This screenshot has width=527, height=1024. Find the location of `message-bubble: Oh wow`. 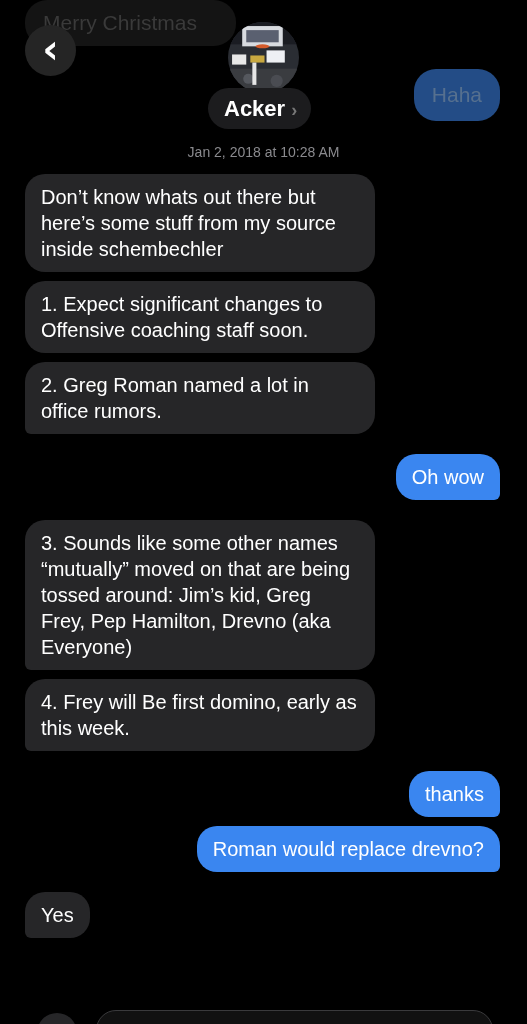

message-bubble: Oh wow is located at coordinates (447, 477).